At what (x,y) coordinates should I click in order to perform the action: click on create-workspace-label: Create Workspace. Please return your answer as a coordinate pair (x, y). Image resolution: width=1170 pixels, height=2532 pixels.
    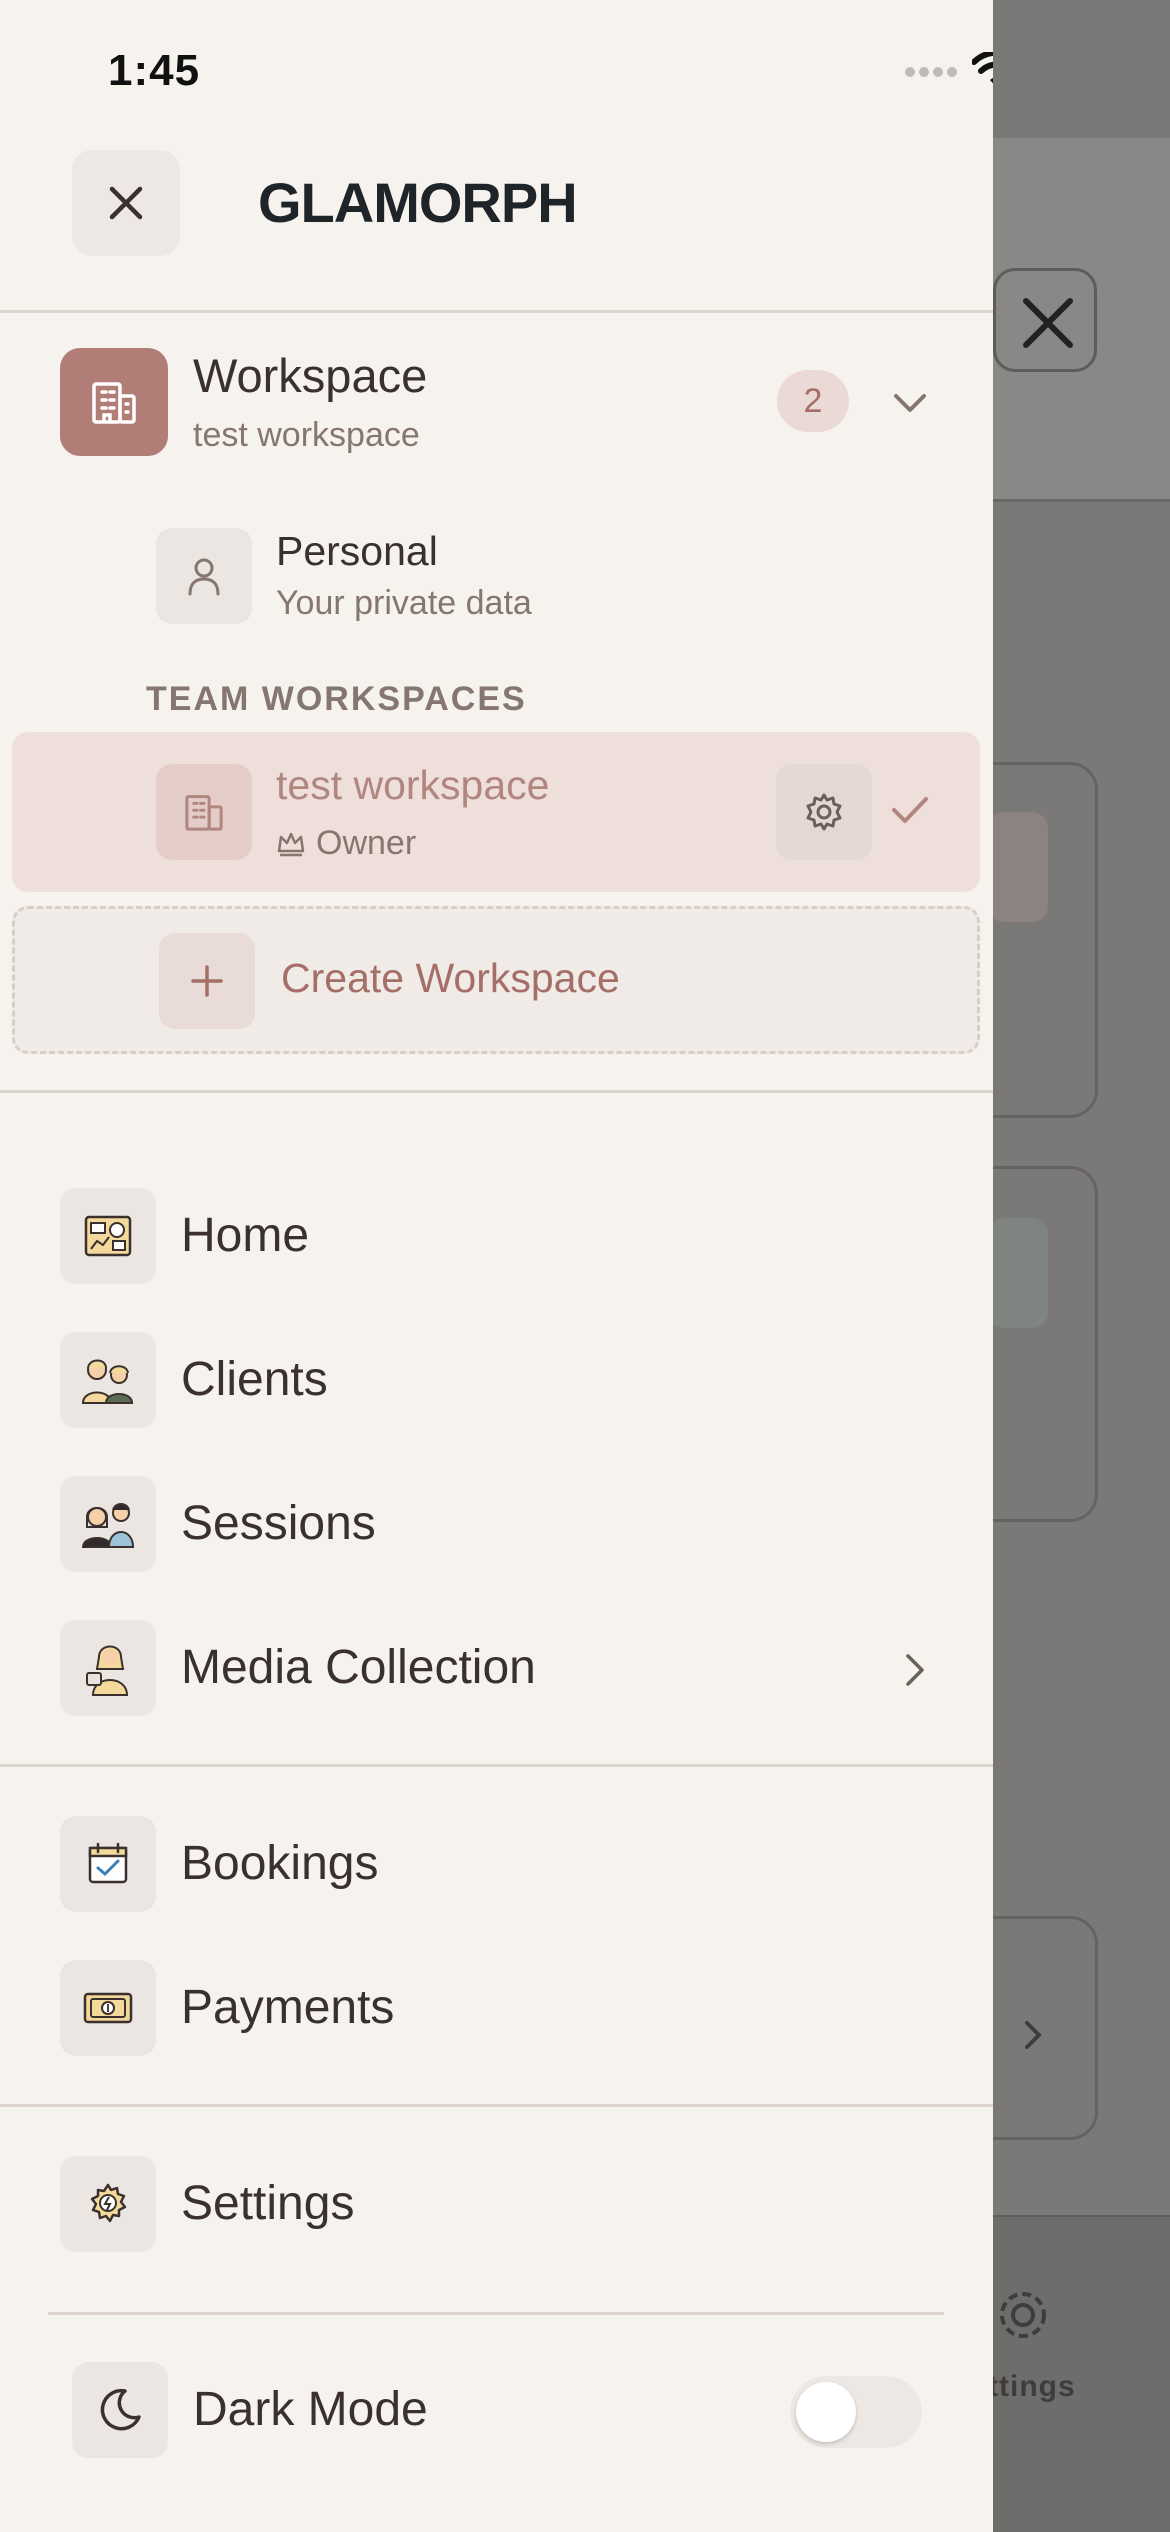
    Looking at the image, I should click on (450, 978).